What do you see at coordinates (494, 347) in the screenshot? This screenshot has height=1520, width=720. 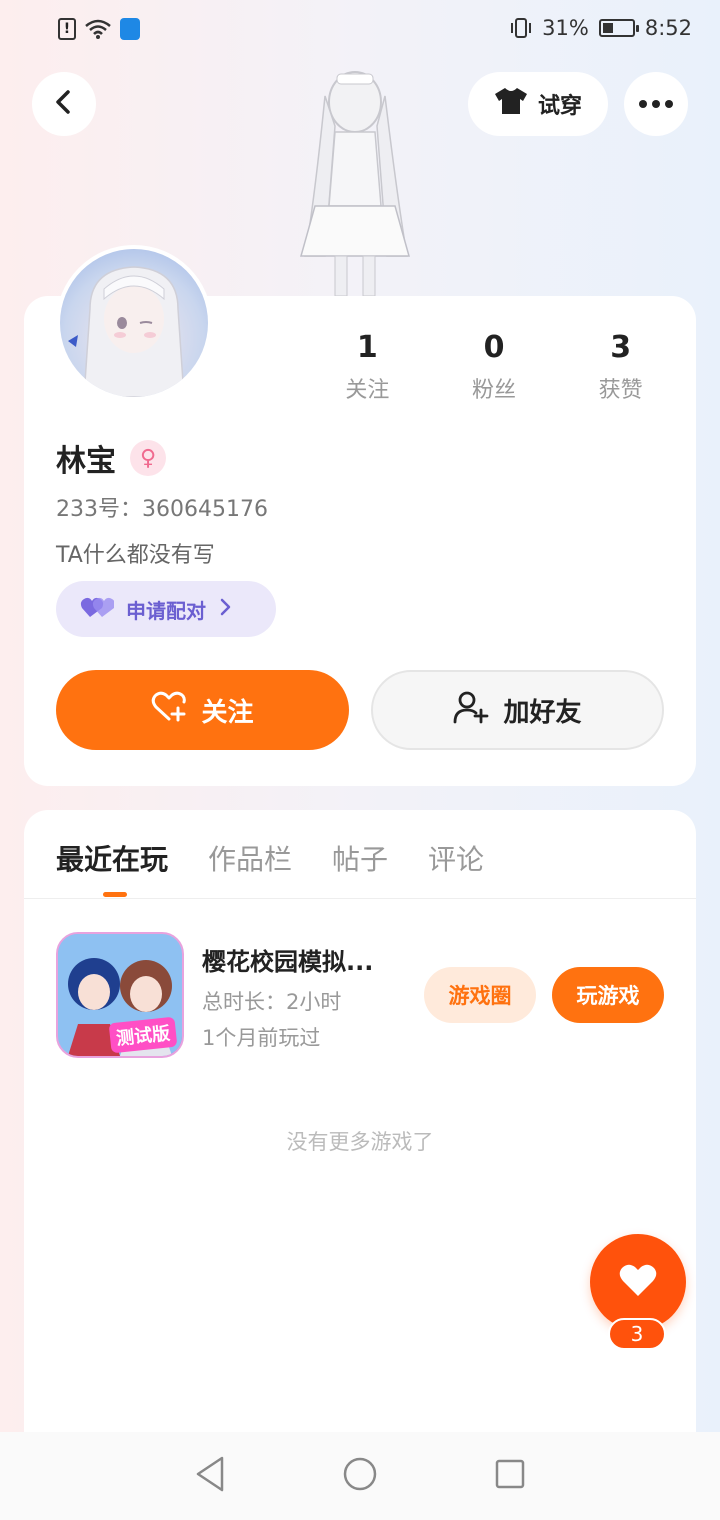 I see `stat-value: 0` at bounding box center [494, 347].